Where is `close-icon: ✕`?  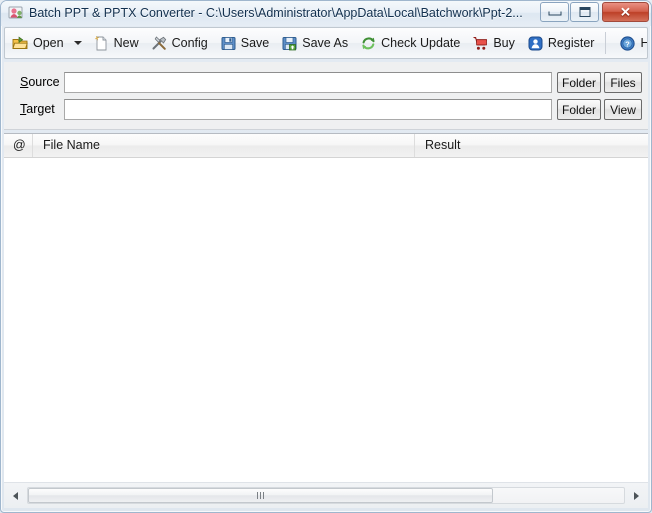
close-icon: ✕ is located at coordinates (625, 12).